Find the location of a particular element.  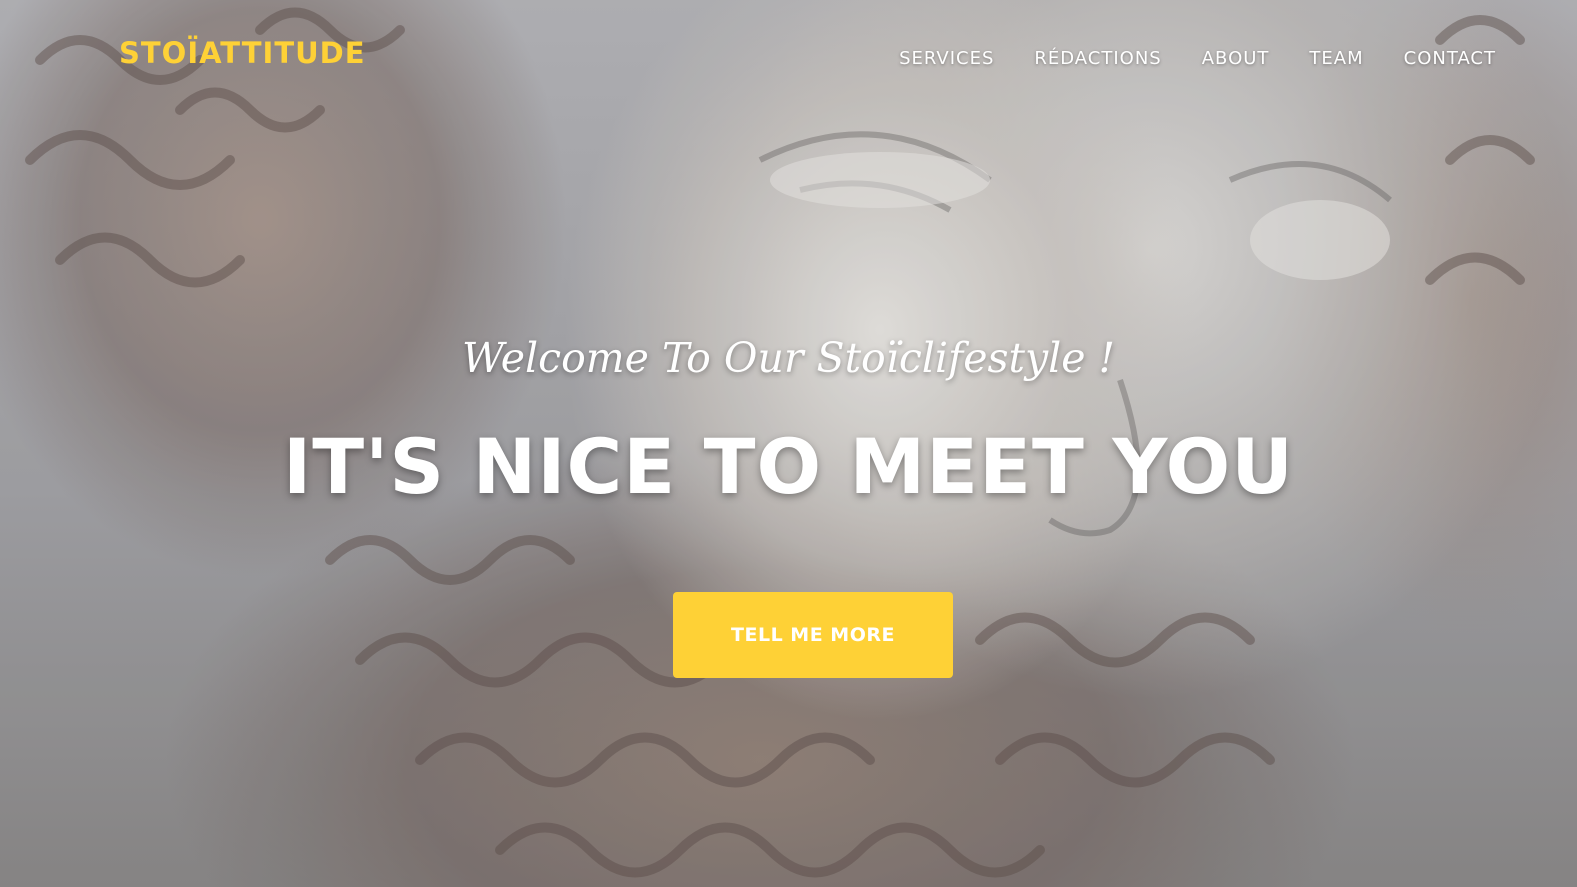

hero-heading: IT'S NICE TO MEET YOU is located at coordinates (788, 466).